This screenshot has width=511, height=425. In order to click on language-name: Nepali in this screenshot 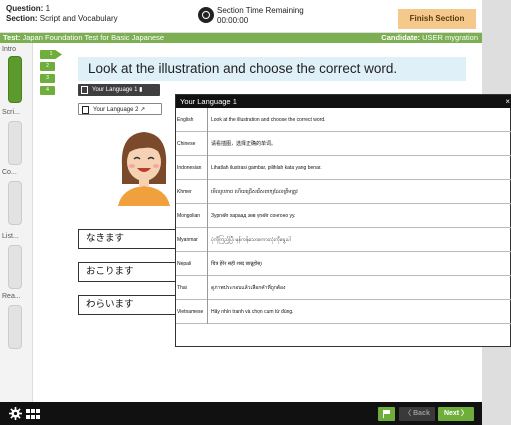, I will do `click(192, 264)`.